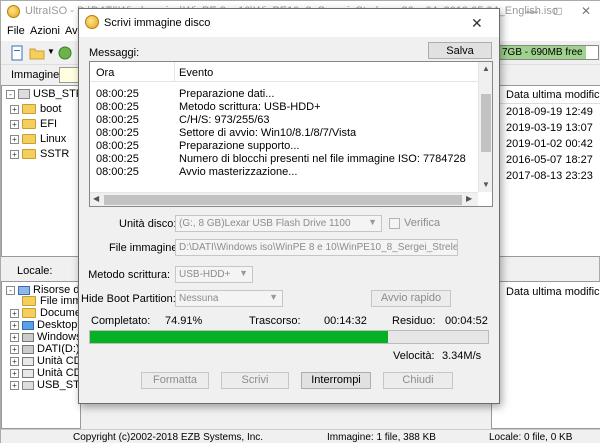 The width and height of the screenshot is (600, 443). I want to click on log-event: Settore di avvio: Win10/8.1/8/7/Vista, so click(268, 133).